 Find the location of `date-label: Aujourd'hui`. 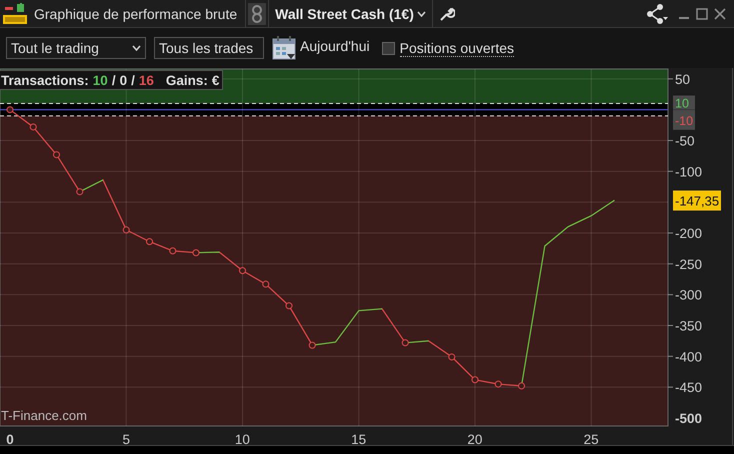

date-label: Aujourd'hui is located at coordinates (335, 46).